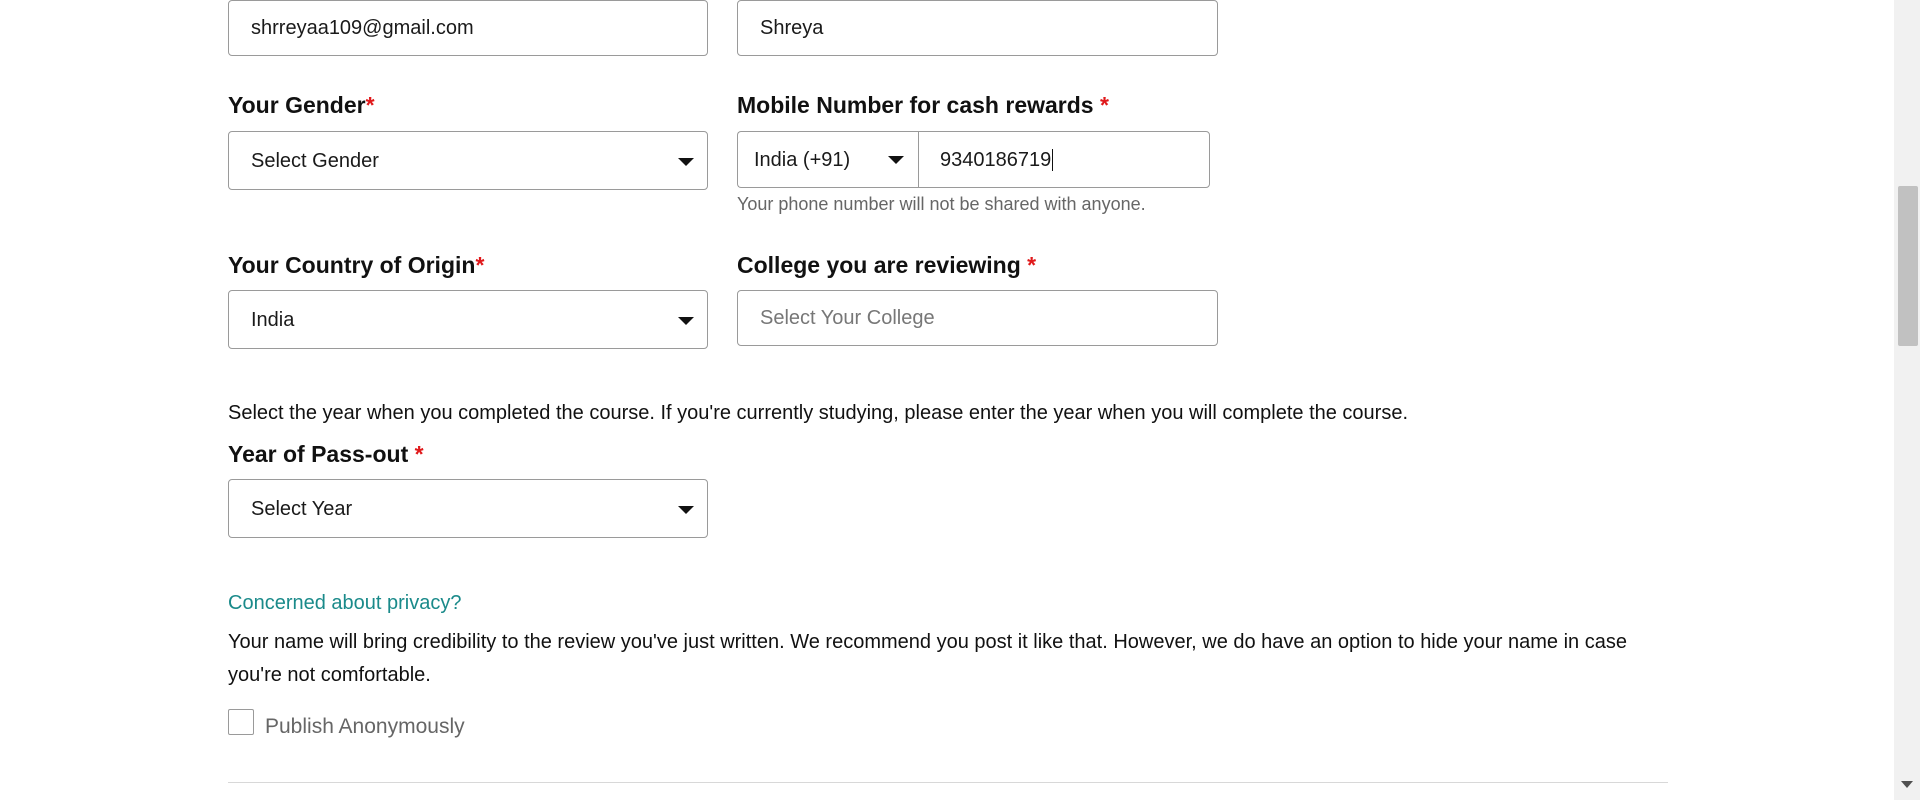 This screenshot has height=800, width=1920. I want to click on privacy-link: Concerned about privacy?, so click(344, 603).